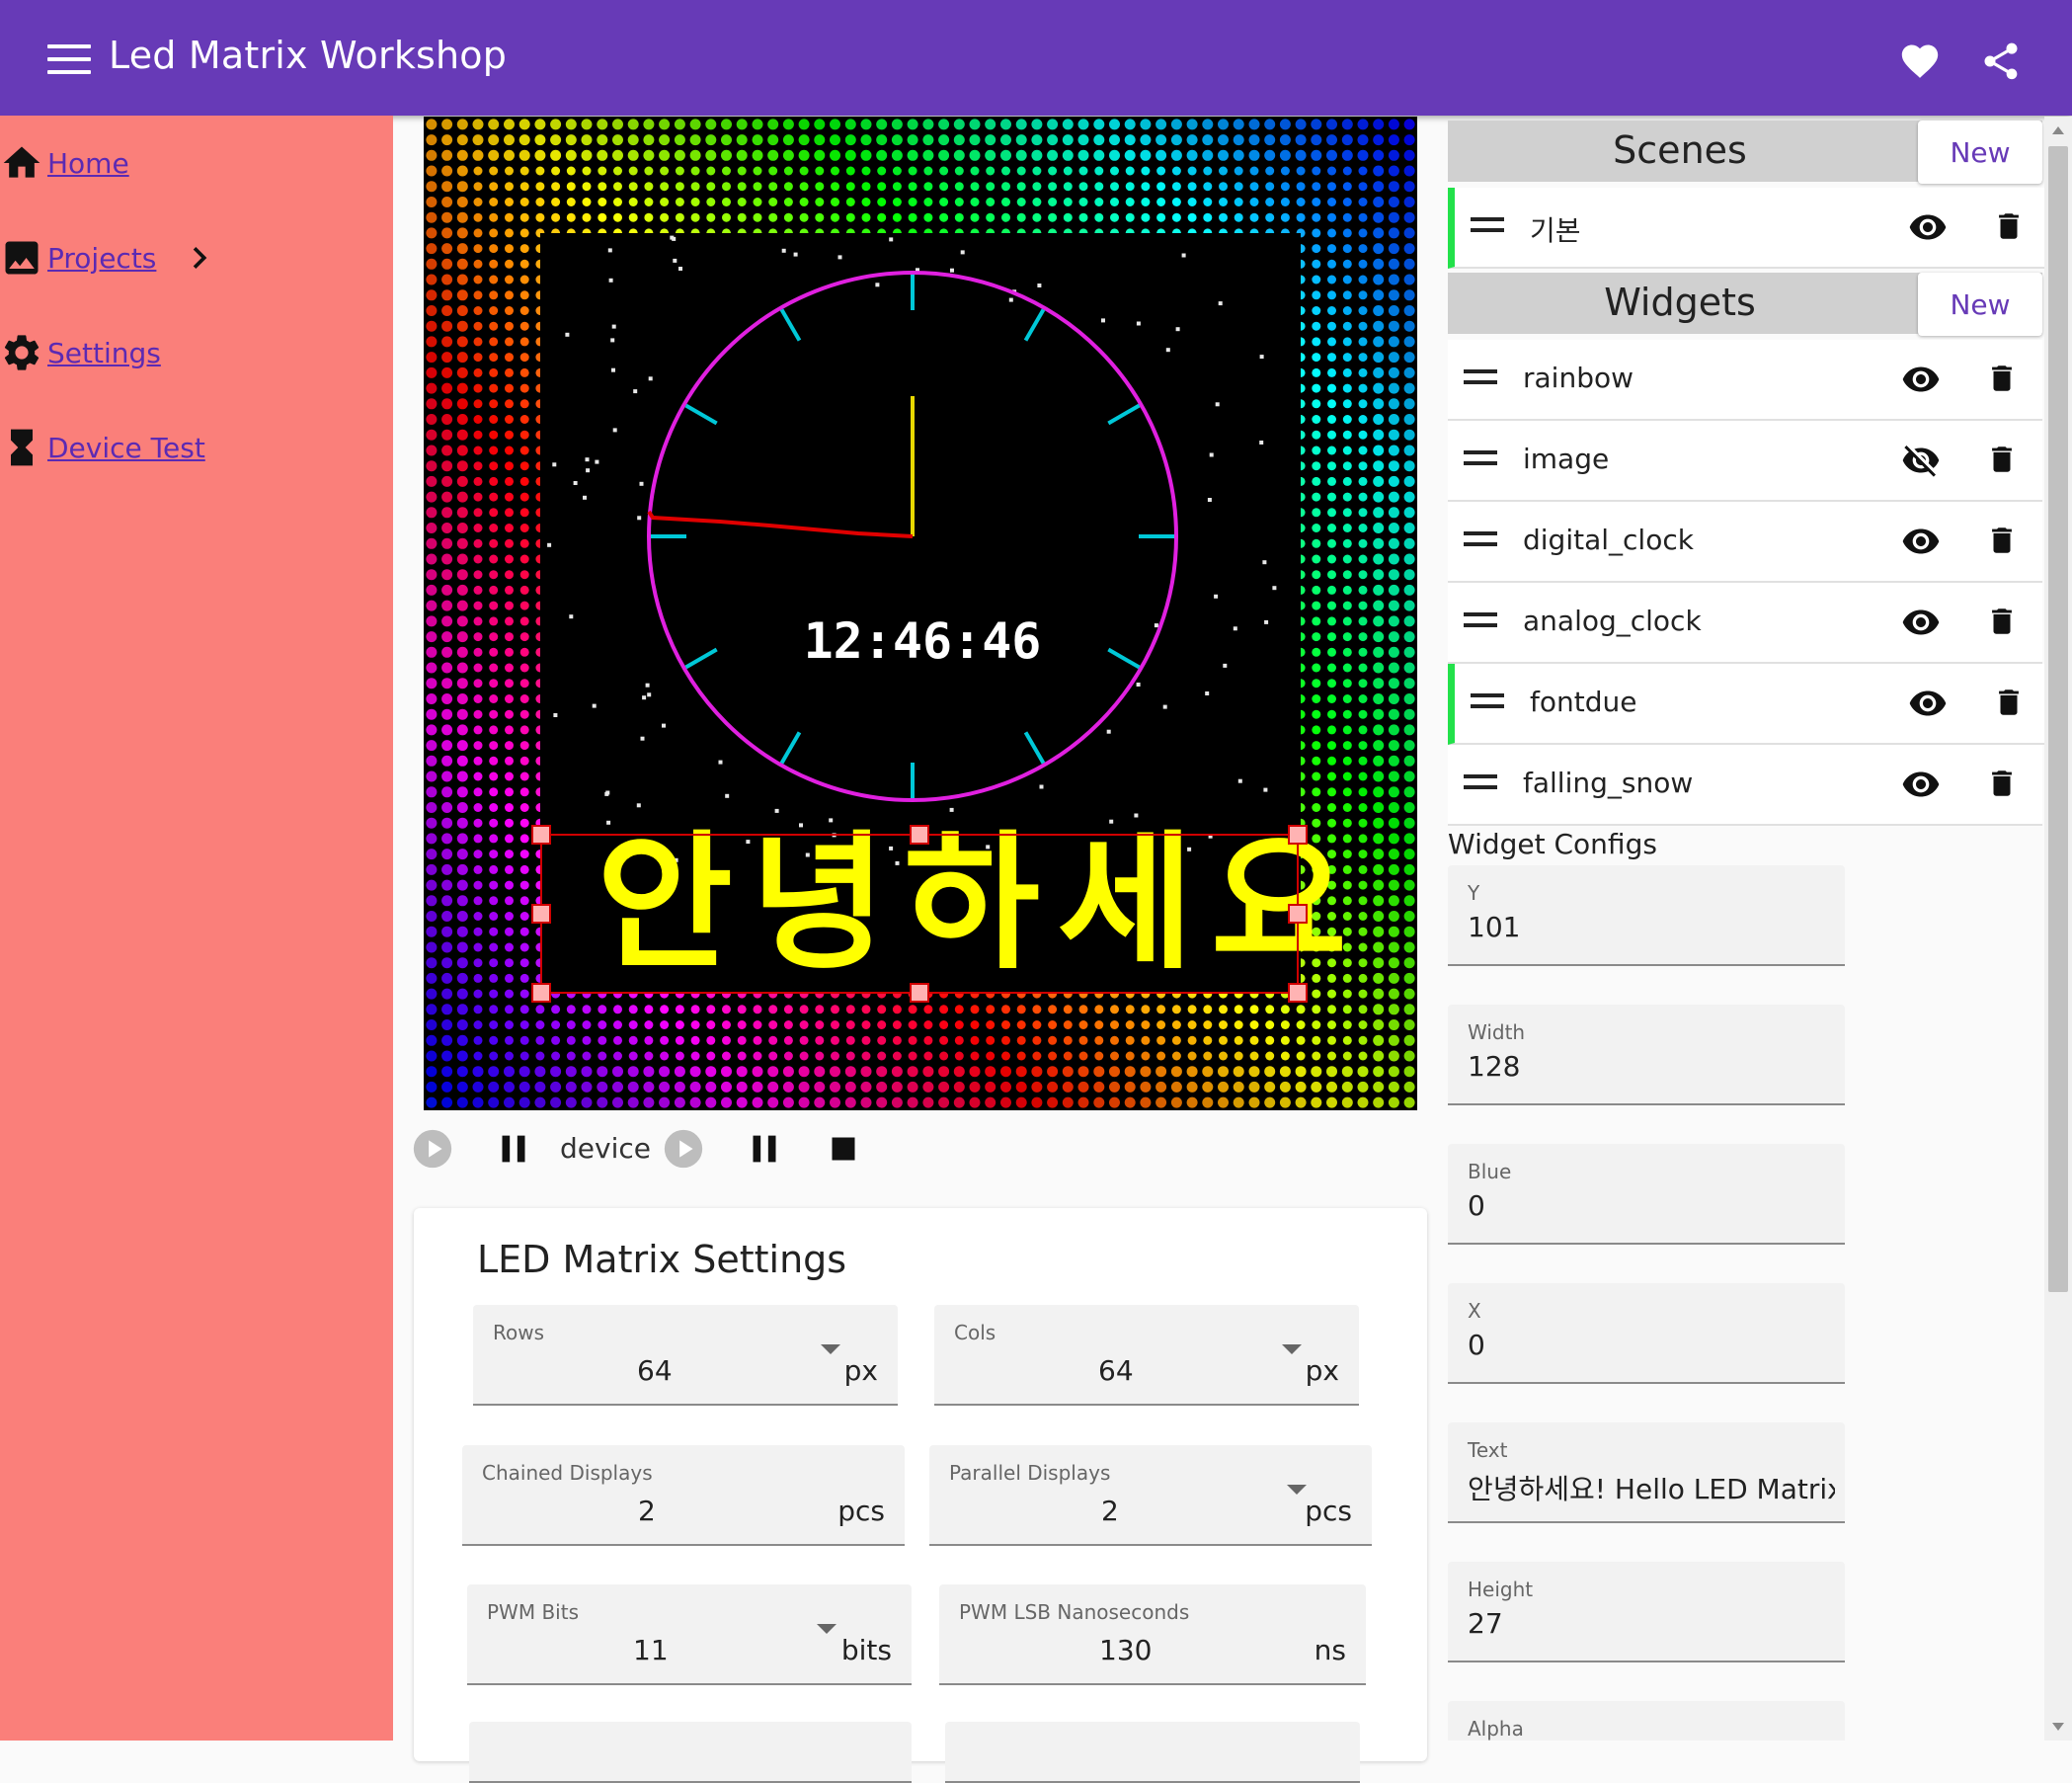  I want to click on widget-item-image: image, so click(1745, 462).